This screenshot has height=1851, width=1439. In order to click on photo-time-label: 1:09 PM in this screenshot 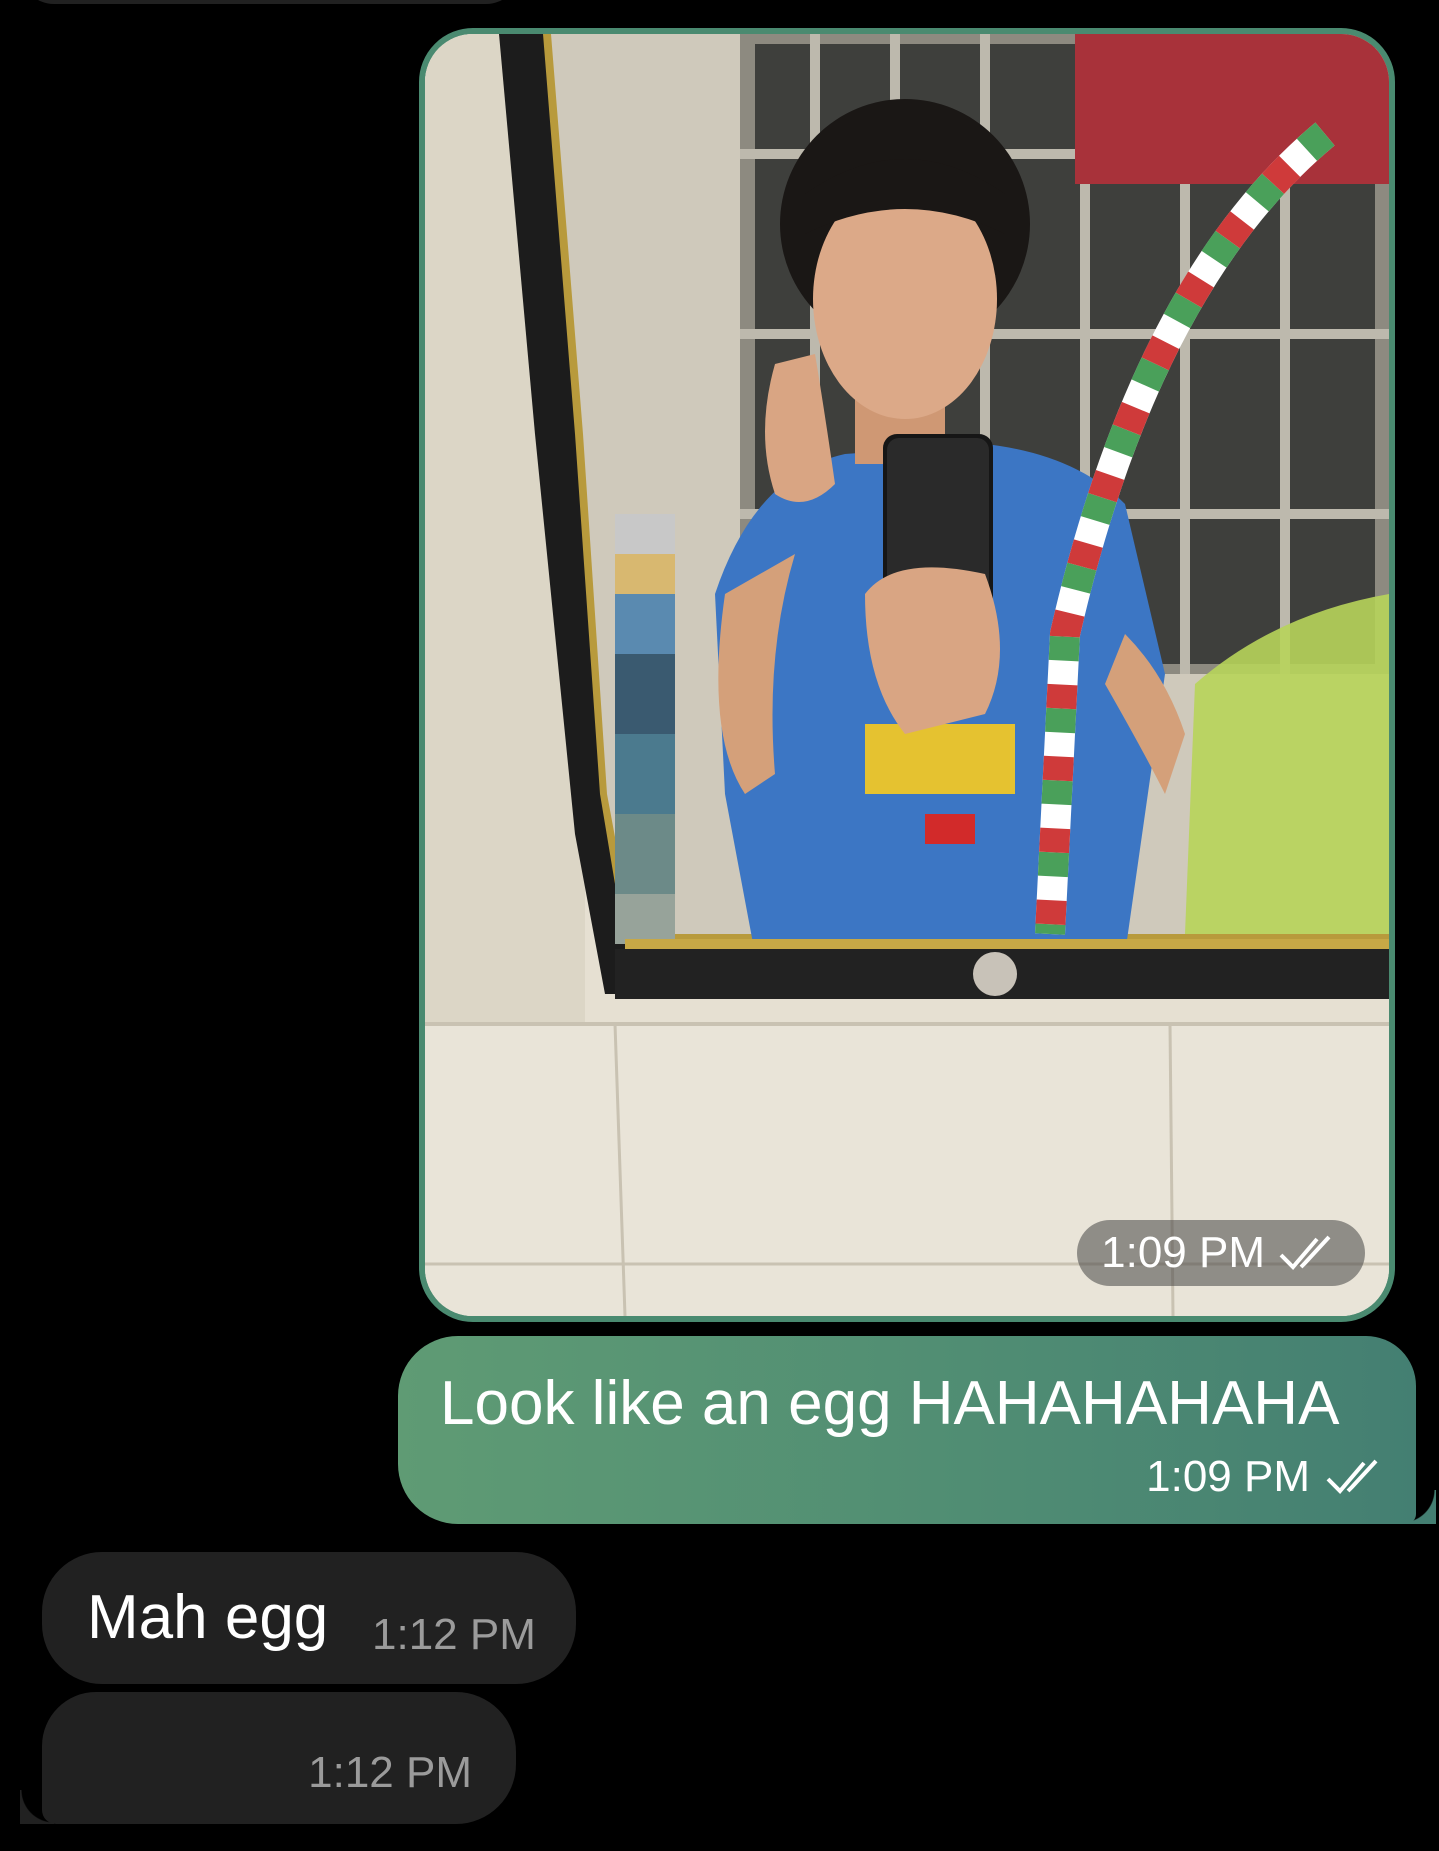, I will do `click(1183, 1252)`.